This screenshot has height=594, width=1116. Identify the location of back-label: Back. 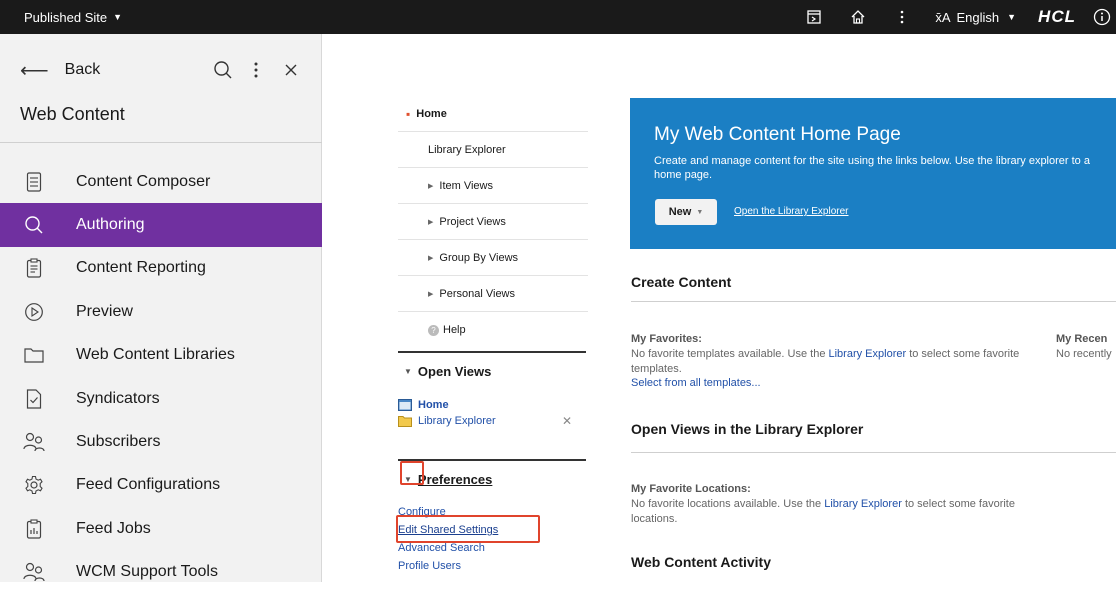
(82, 69).